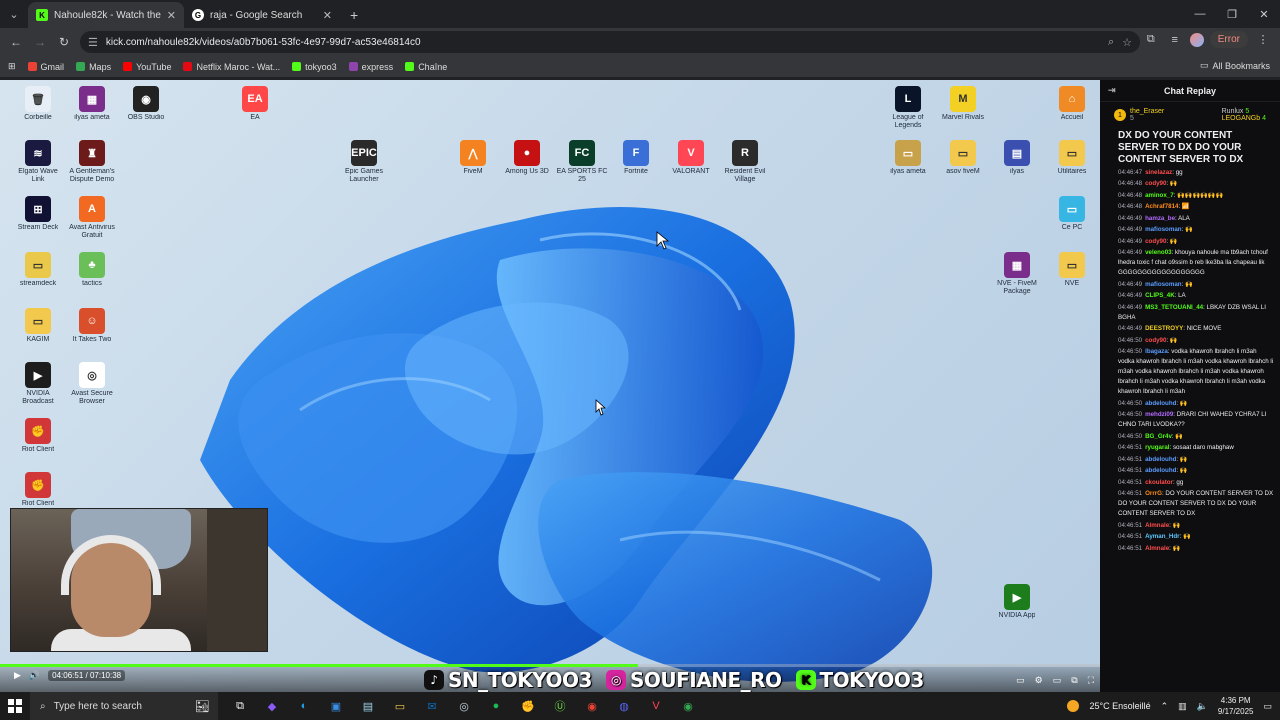 The width and height of the screenshot is (1280, 720). Describe the element at coordinates (1162, 536) in the screenshot. I see `chat-username: Ayman_Hdr` at that location.